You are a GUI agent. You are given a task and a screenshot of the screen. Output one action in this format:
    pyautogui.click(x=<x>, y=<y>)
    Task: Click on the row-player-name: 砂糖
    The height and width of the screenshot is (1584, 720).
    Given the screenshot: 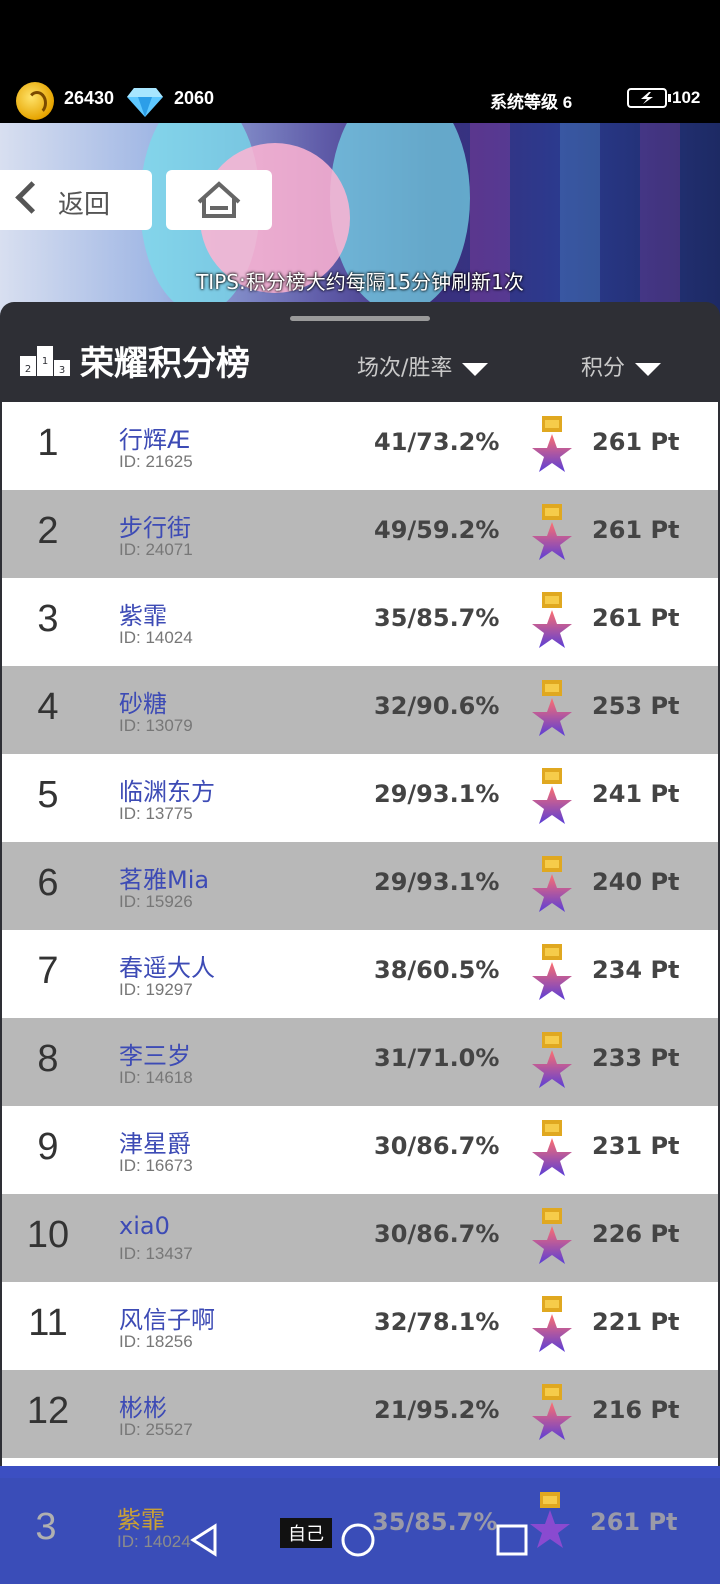 What is the action you would take?
    pyautogui.click(x=143, y=701)
    